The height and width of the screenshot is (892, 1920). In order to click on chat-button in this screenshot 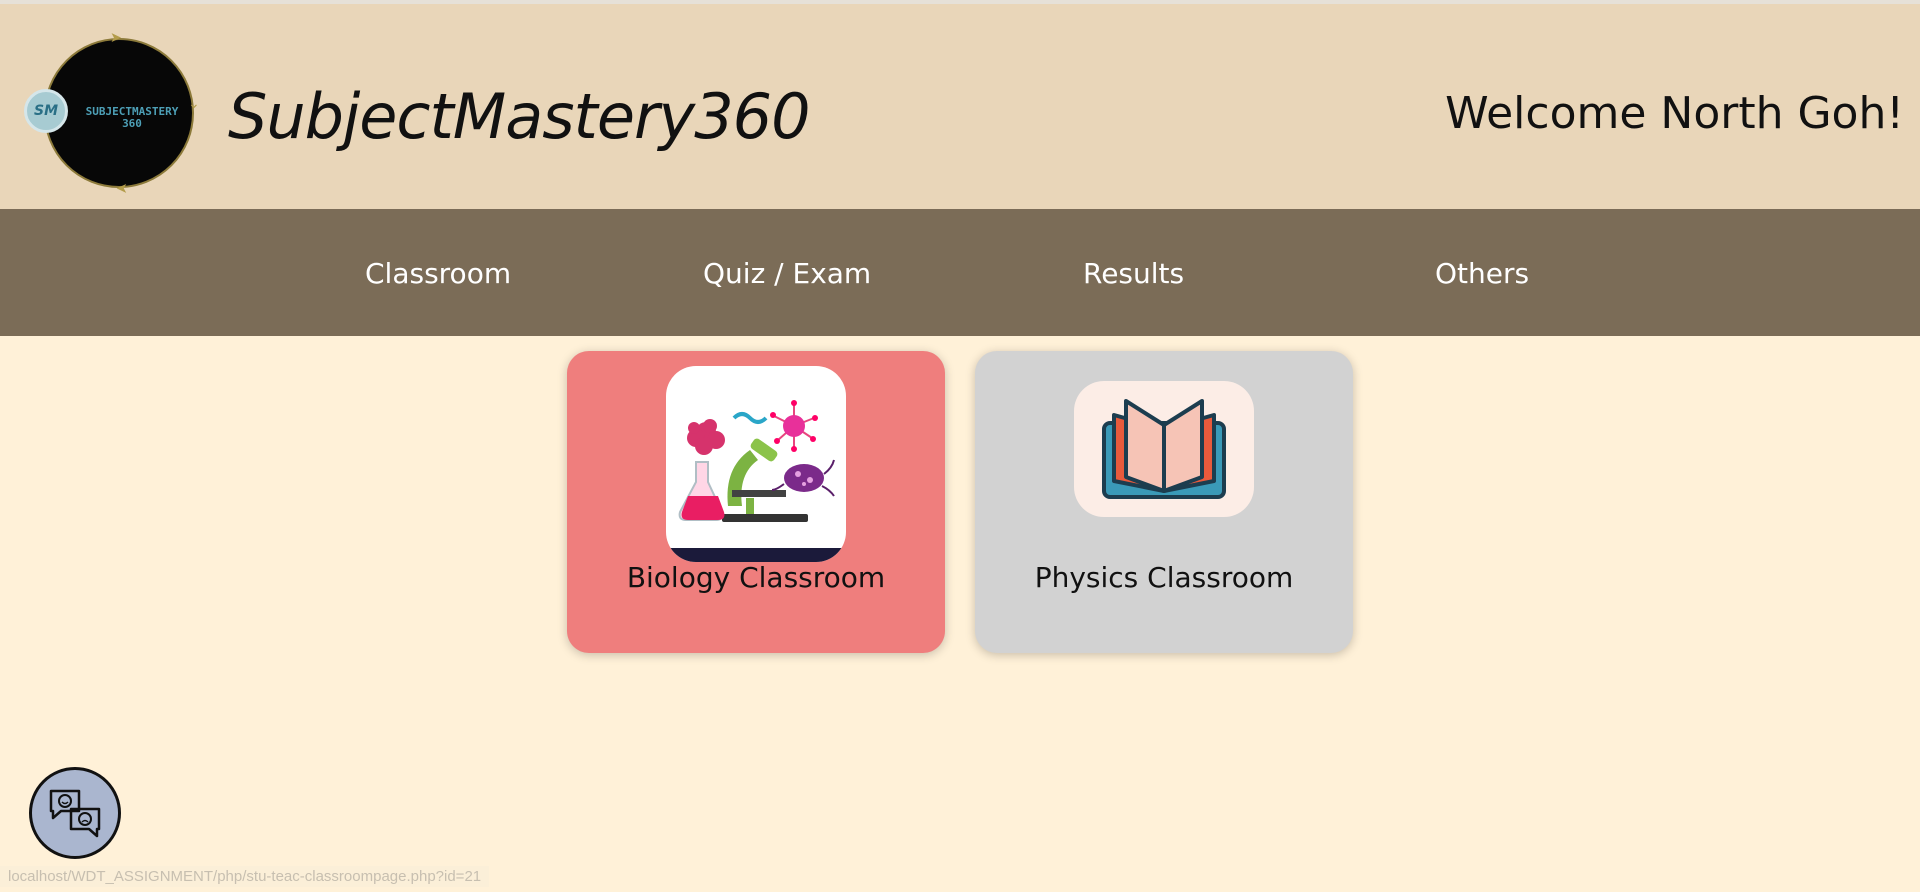, I will do `click(75, 813)`.